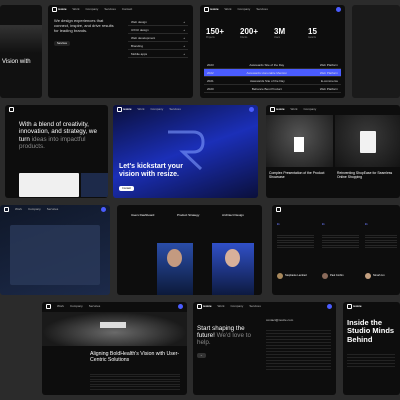  What do you see at coordinates (158, 30) in the screenshot?
I see `service-item: UX/UI design +` at bounding box center [158, 30].